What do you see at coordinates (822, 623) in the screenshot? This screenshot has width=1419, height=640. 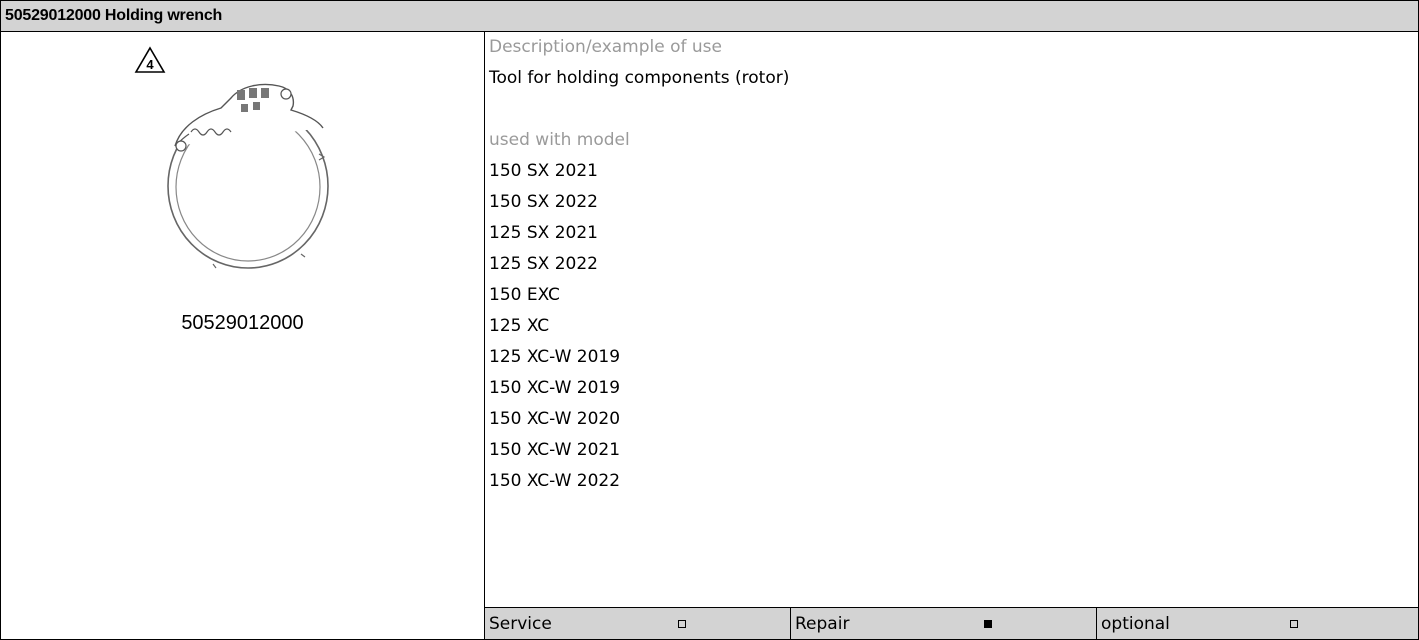 I see `repair-label: Repair` at bounding box center [822, 623].